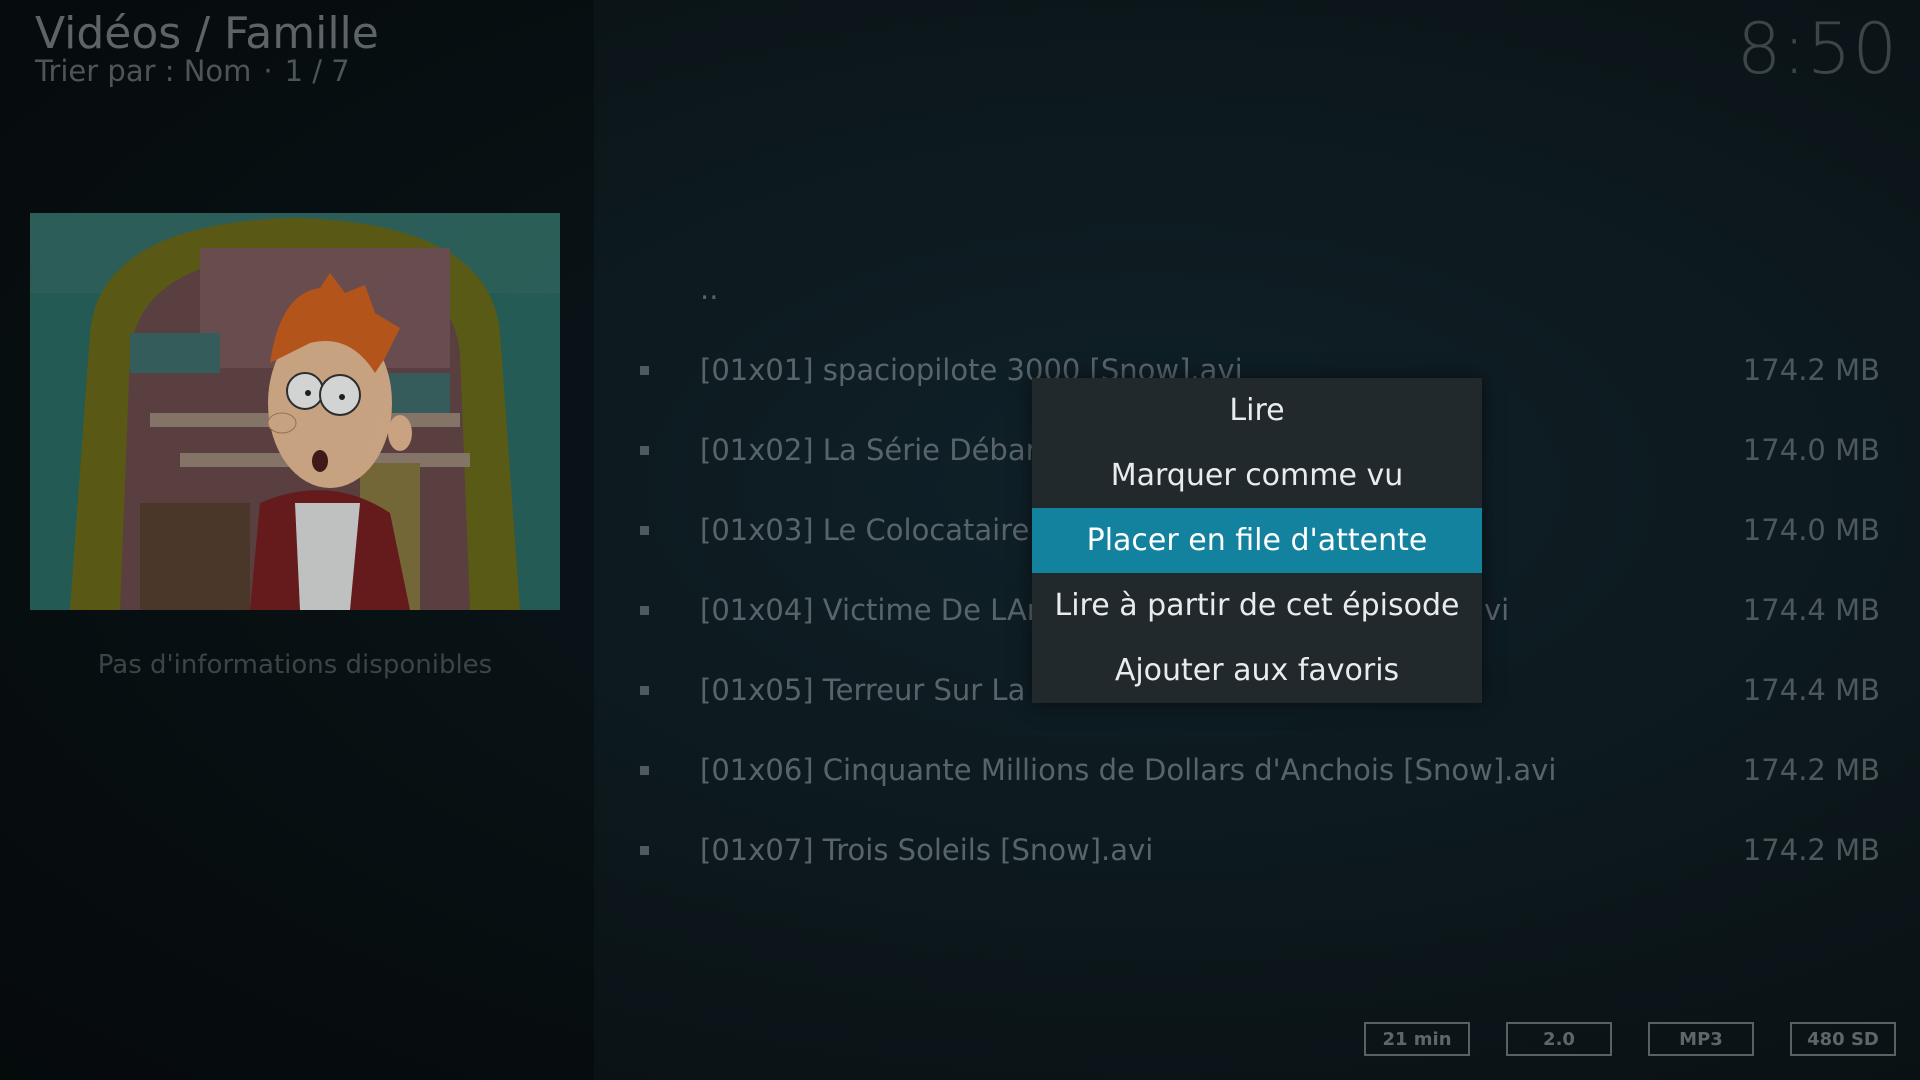  What do you see at coordinates (886, 610) in the screenshot?
I see `file-name: [01x04] Victime De LAmo` at bounding box center [886, 610].